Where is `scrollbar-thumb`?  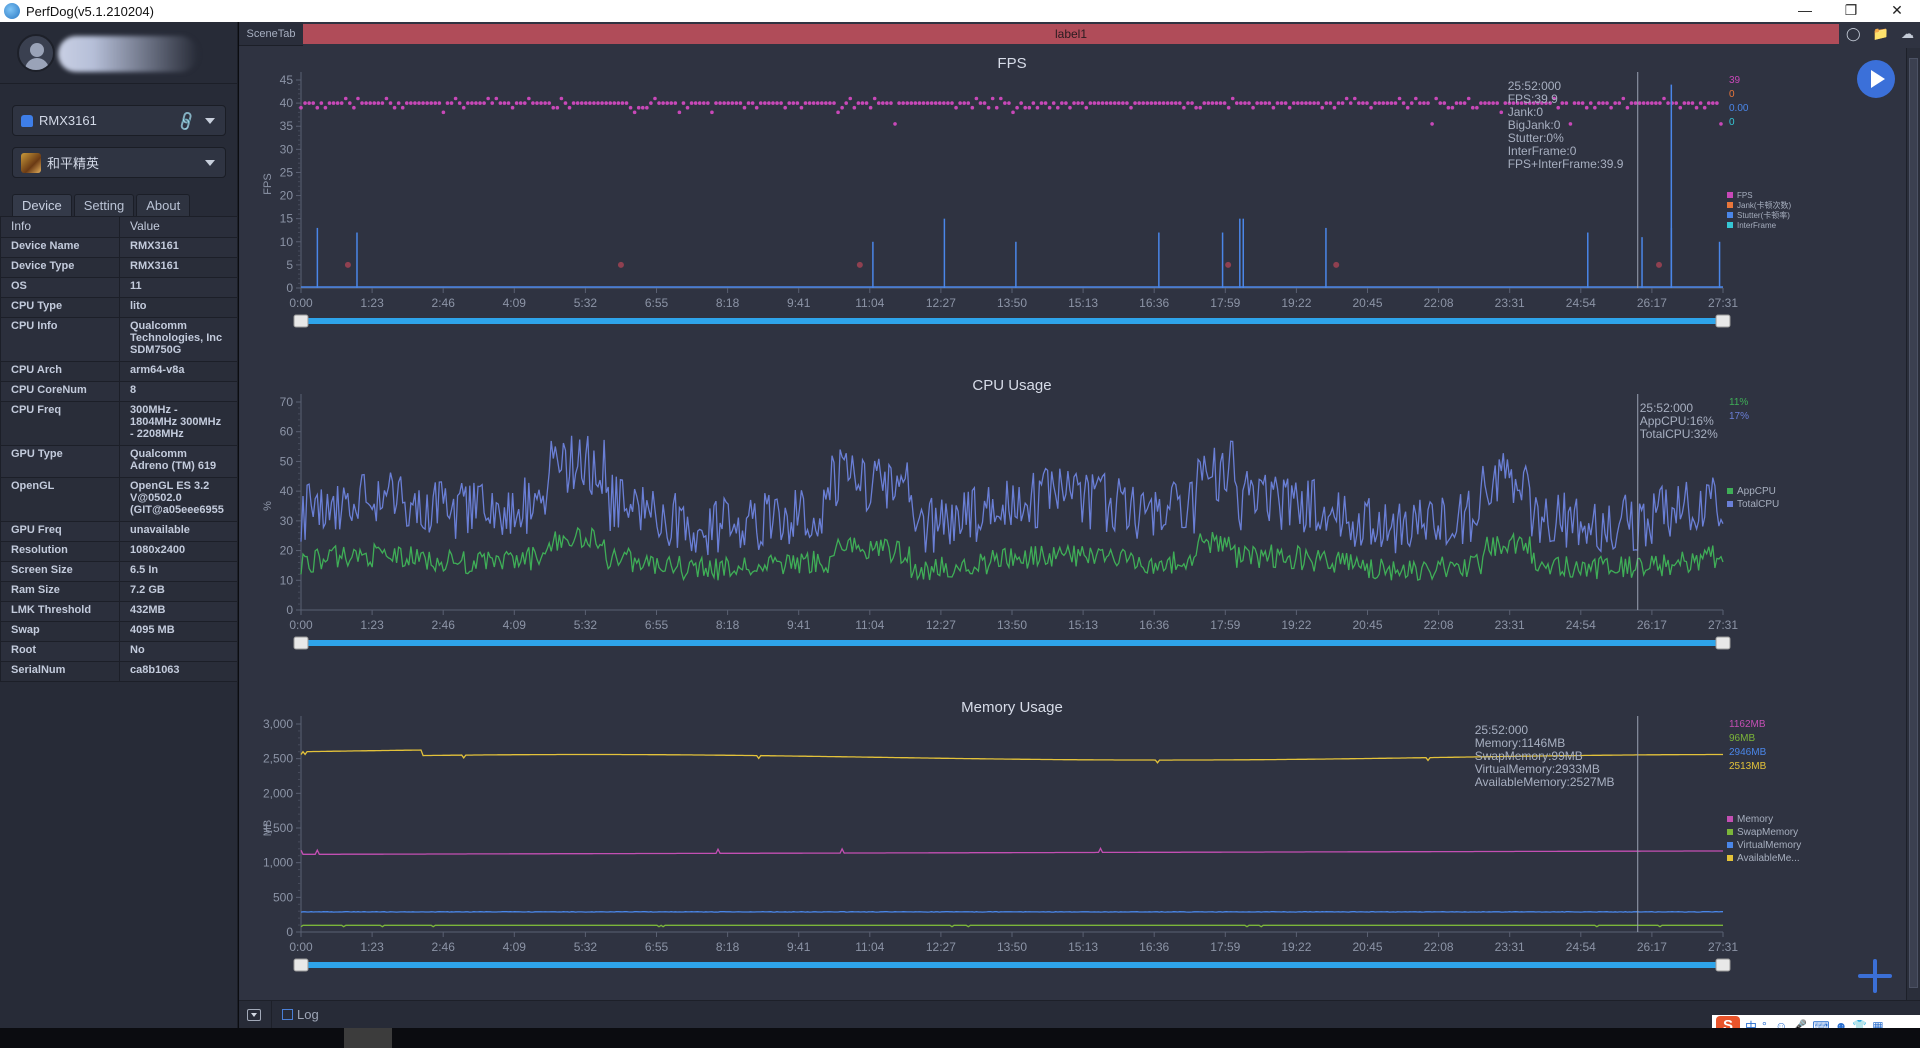
scrollbar-thumb is located at coordinates (1913, 523).